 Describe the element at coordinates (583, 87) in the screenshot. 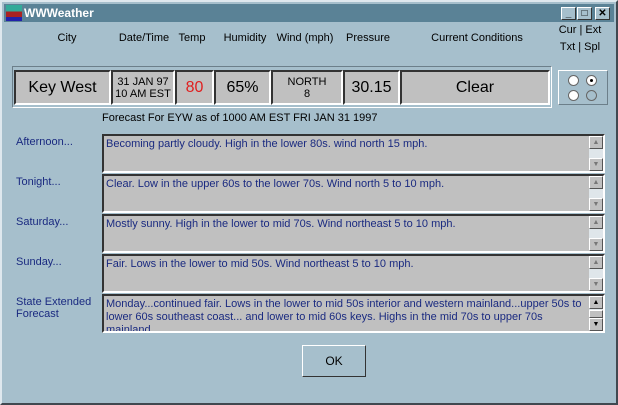

I see `mode-radio-group` at that location.